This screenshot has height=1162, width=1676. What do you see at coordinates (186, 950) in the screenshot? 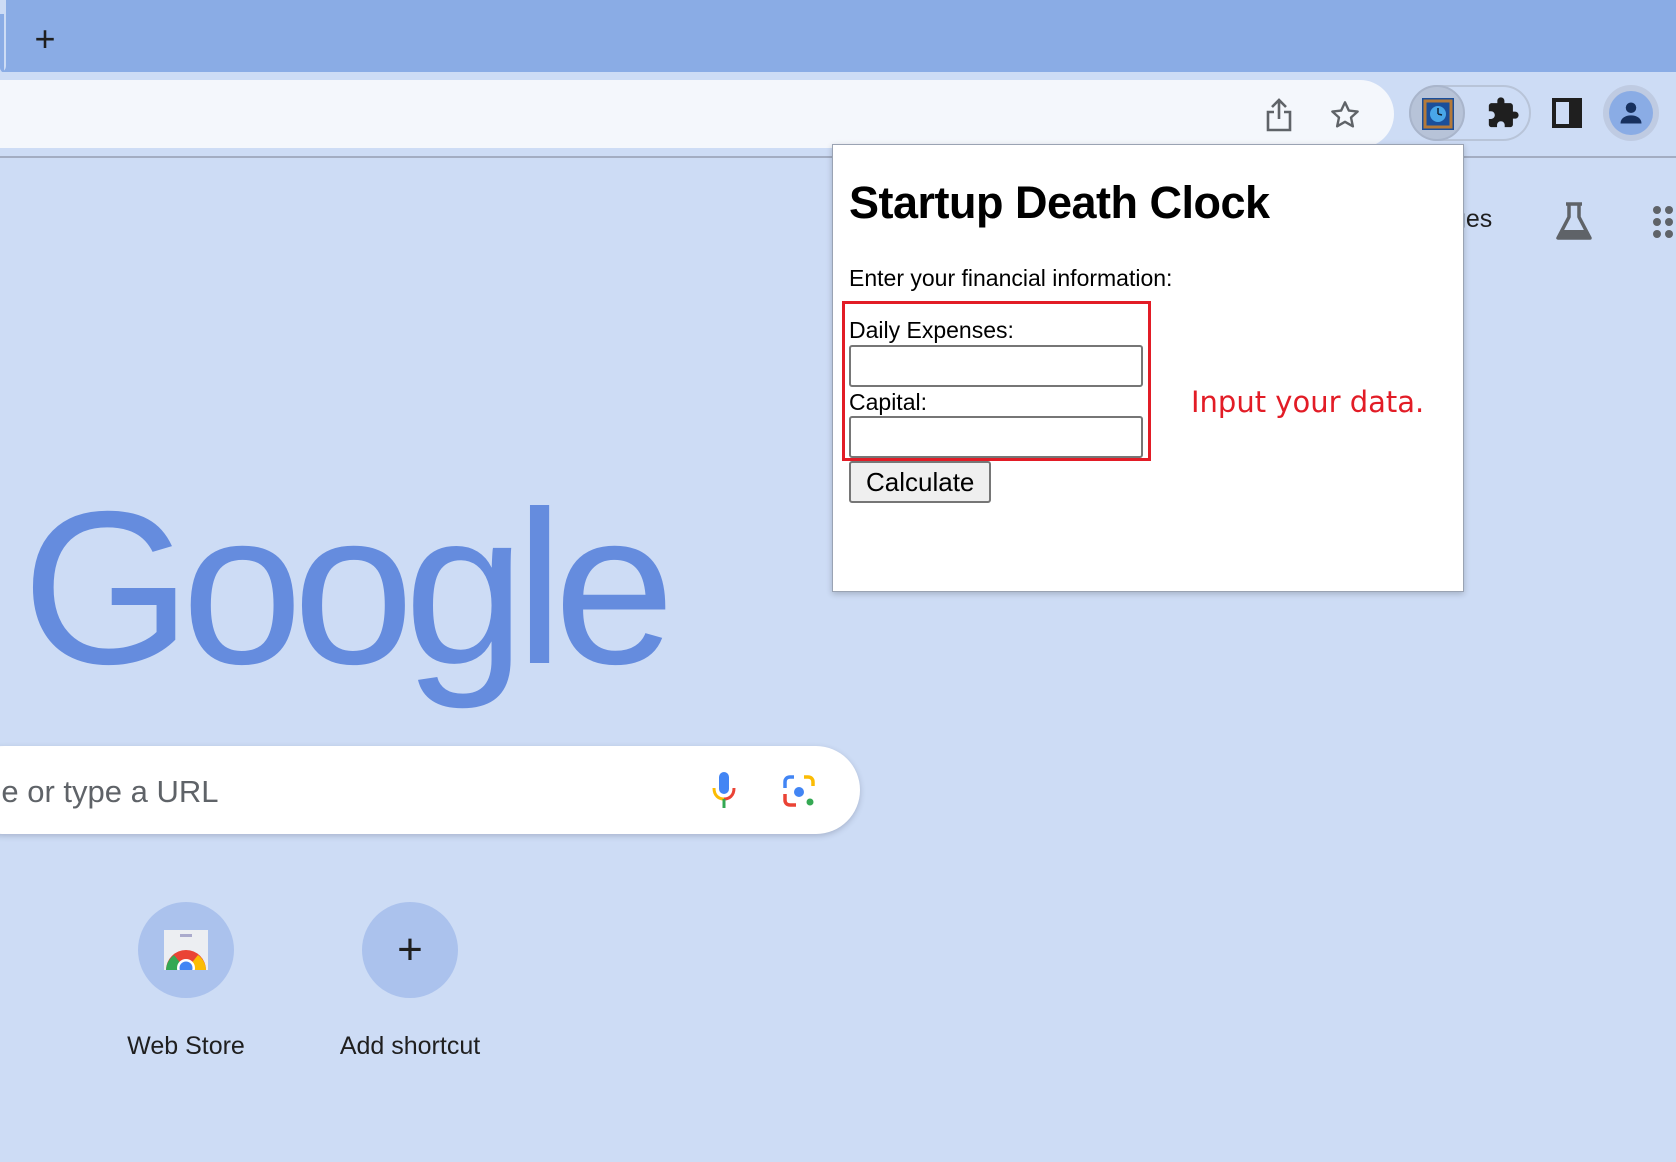
I see `web-store-icon` at bounding box center [186, 950].